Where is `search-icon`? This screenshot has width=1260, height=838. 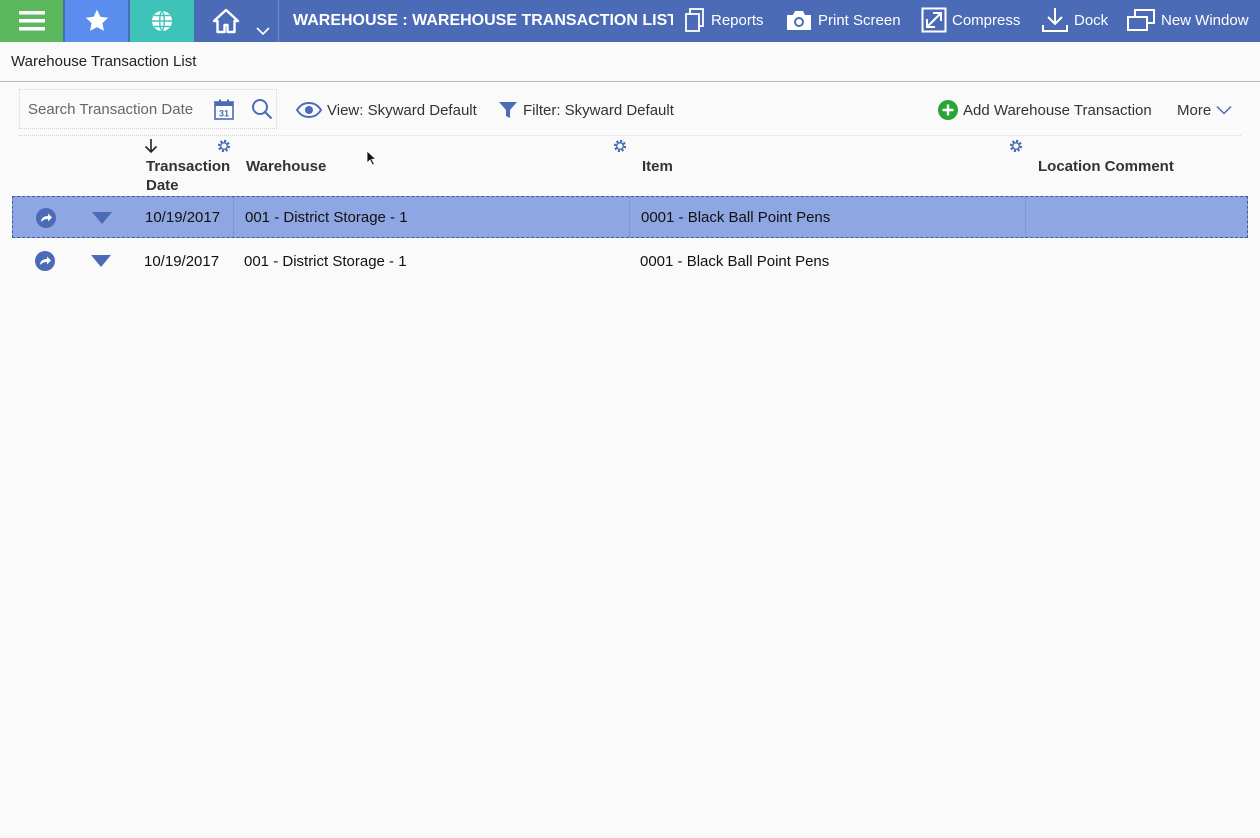
search-icon is located at coordinates (262, 109).